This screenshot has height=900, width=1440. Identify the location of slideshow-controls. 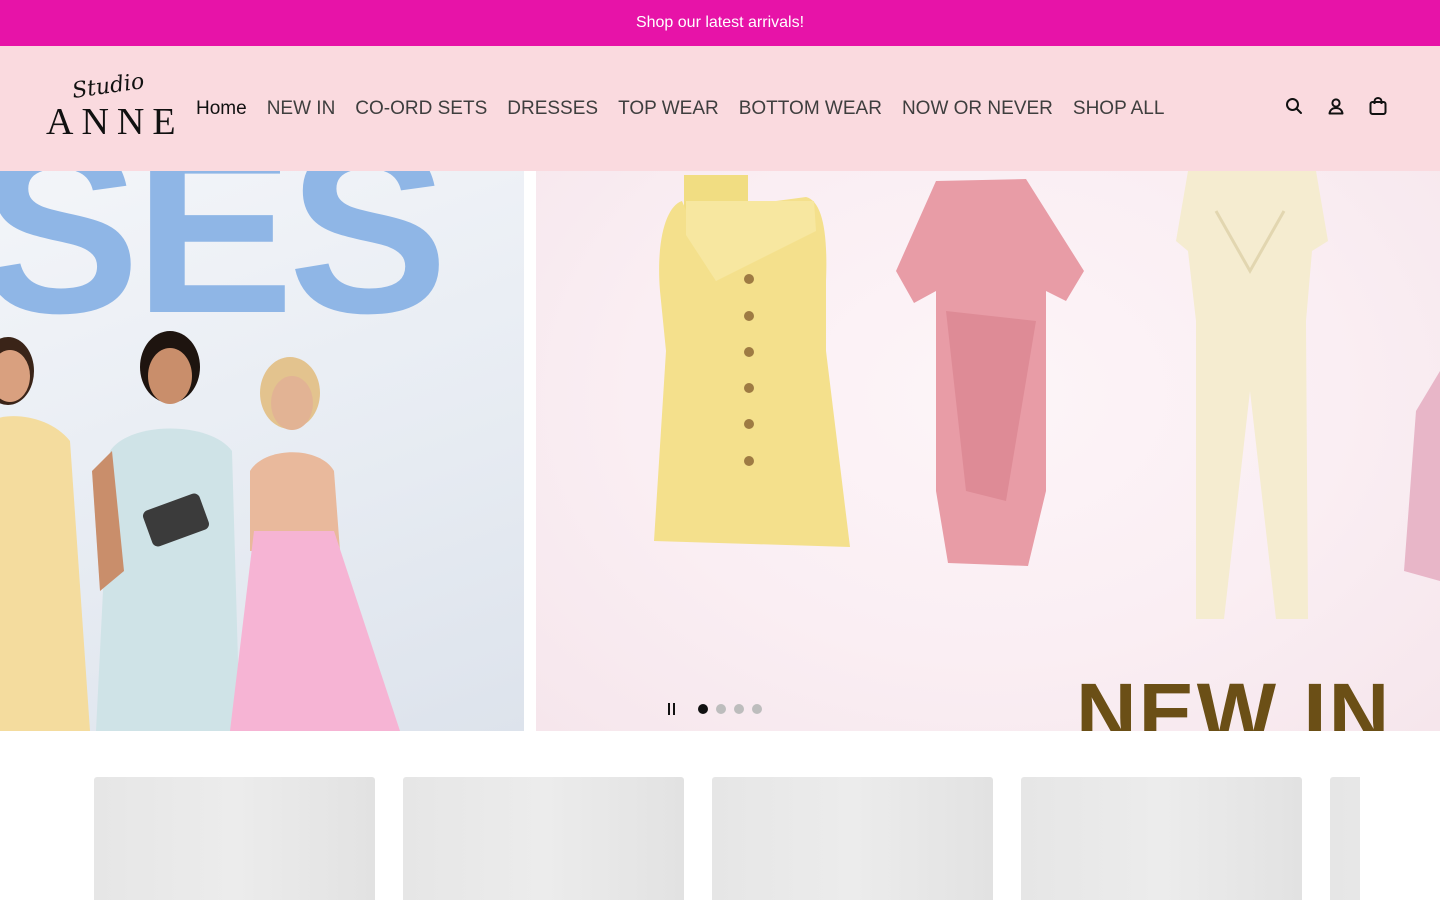
(713, 709).